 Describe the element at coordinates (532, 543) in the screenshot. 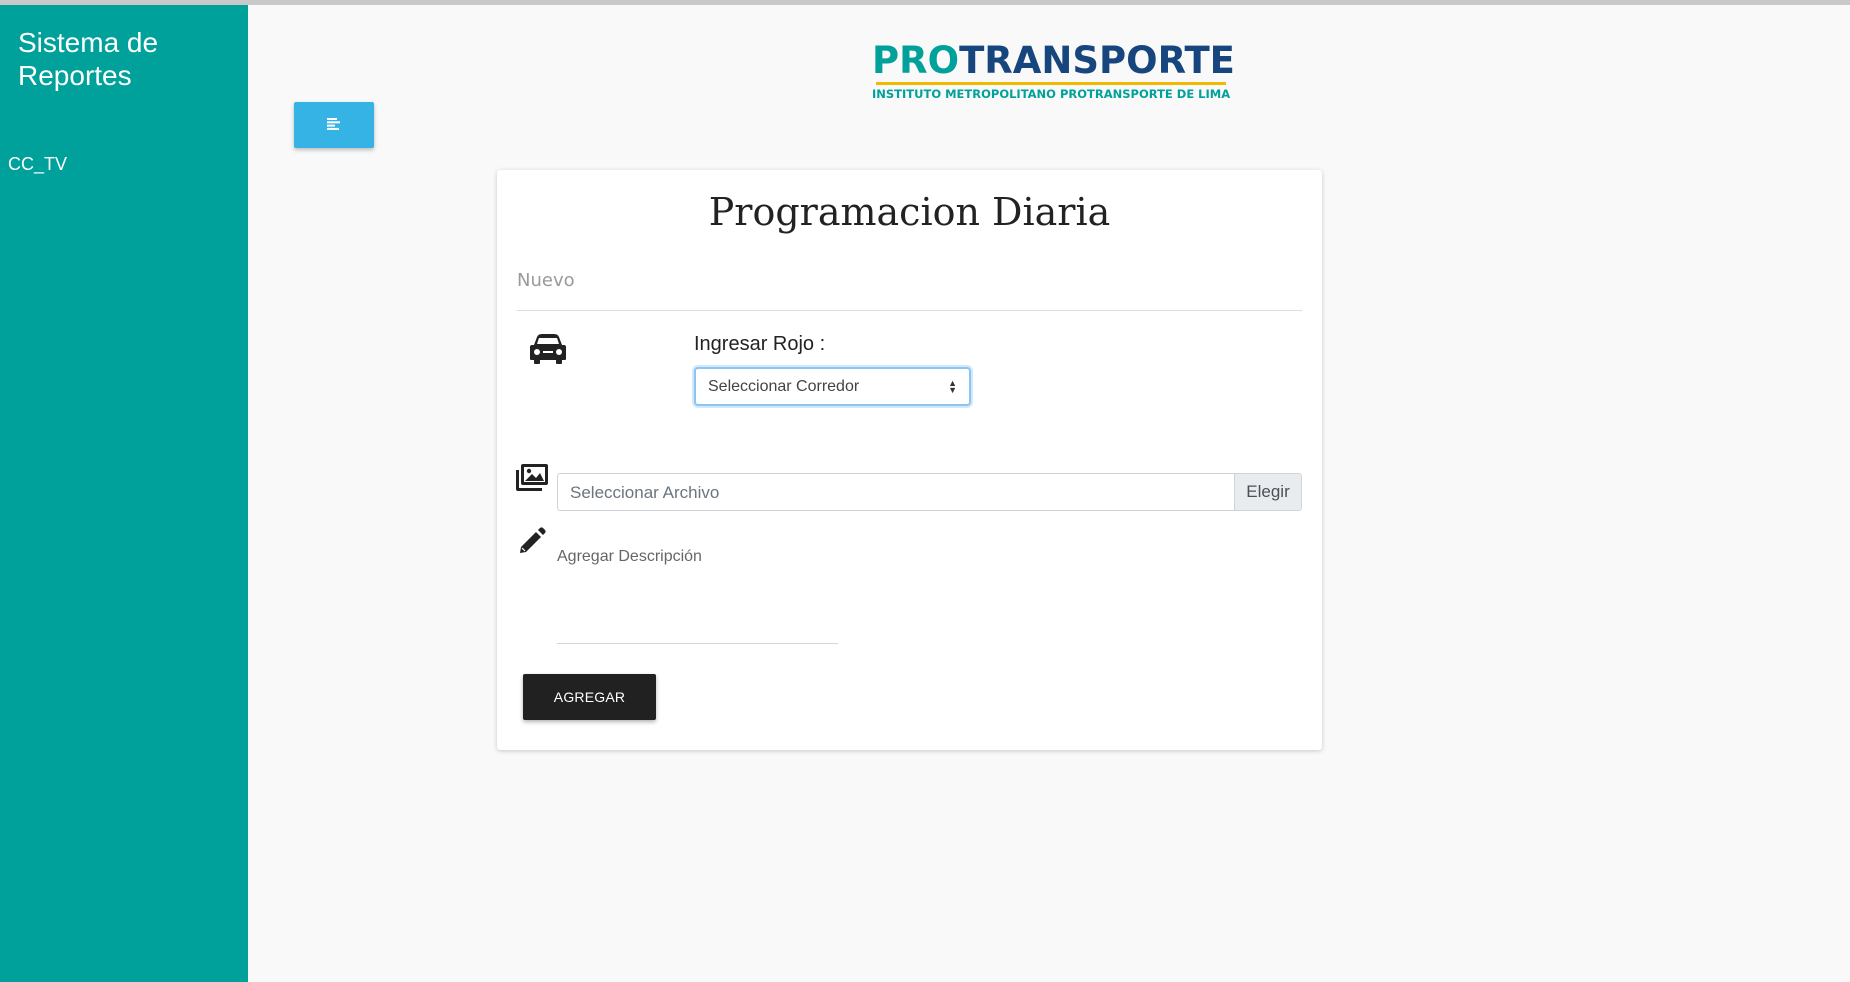

I see `pencil-icon` at that location.